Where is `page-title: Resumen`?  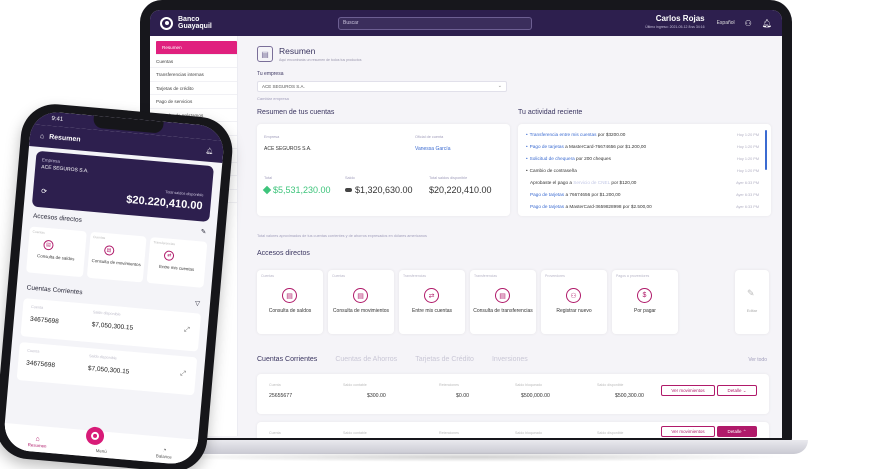
page-title: Resumen is located at coordinates (297, 51).